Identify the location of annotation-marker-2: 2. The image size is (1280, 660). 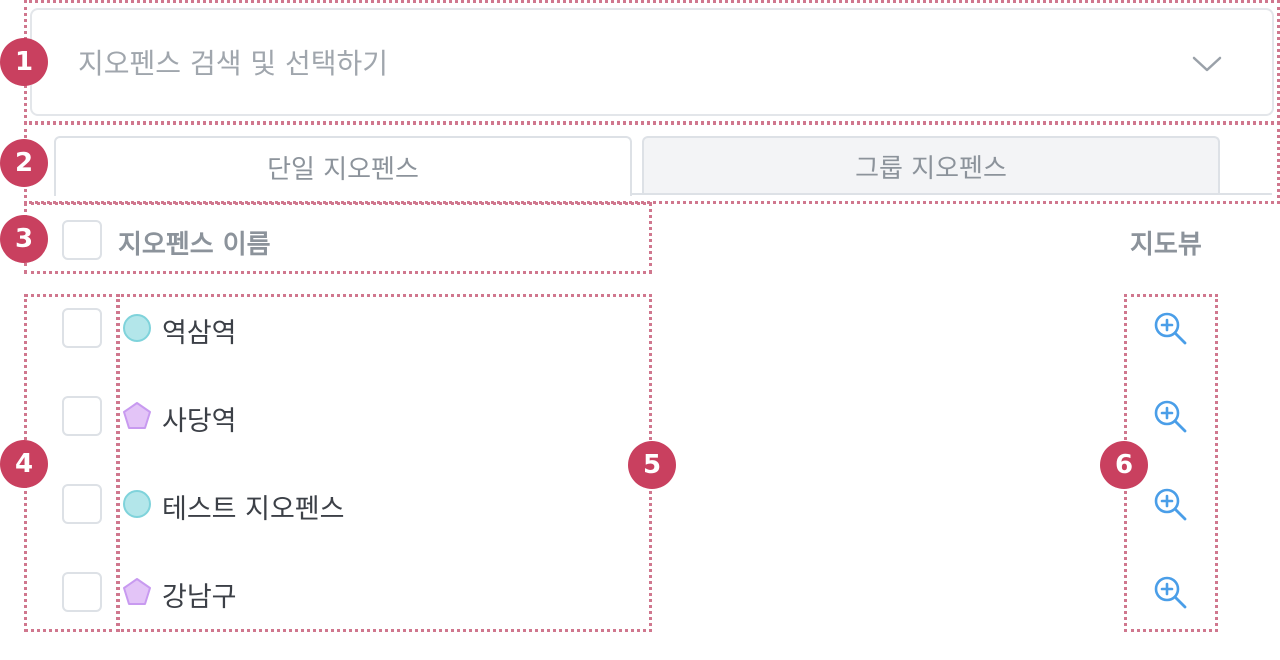
(24, 163).